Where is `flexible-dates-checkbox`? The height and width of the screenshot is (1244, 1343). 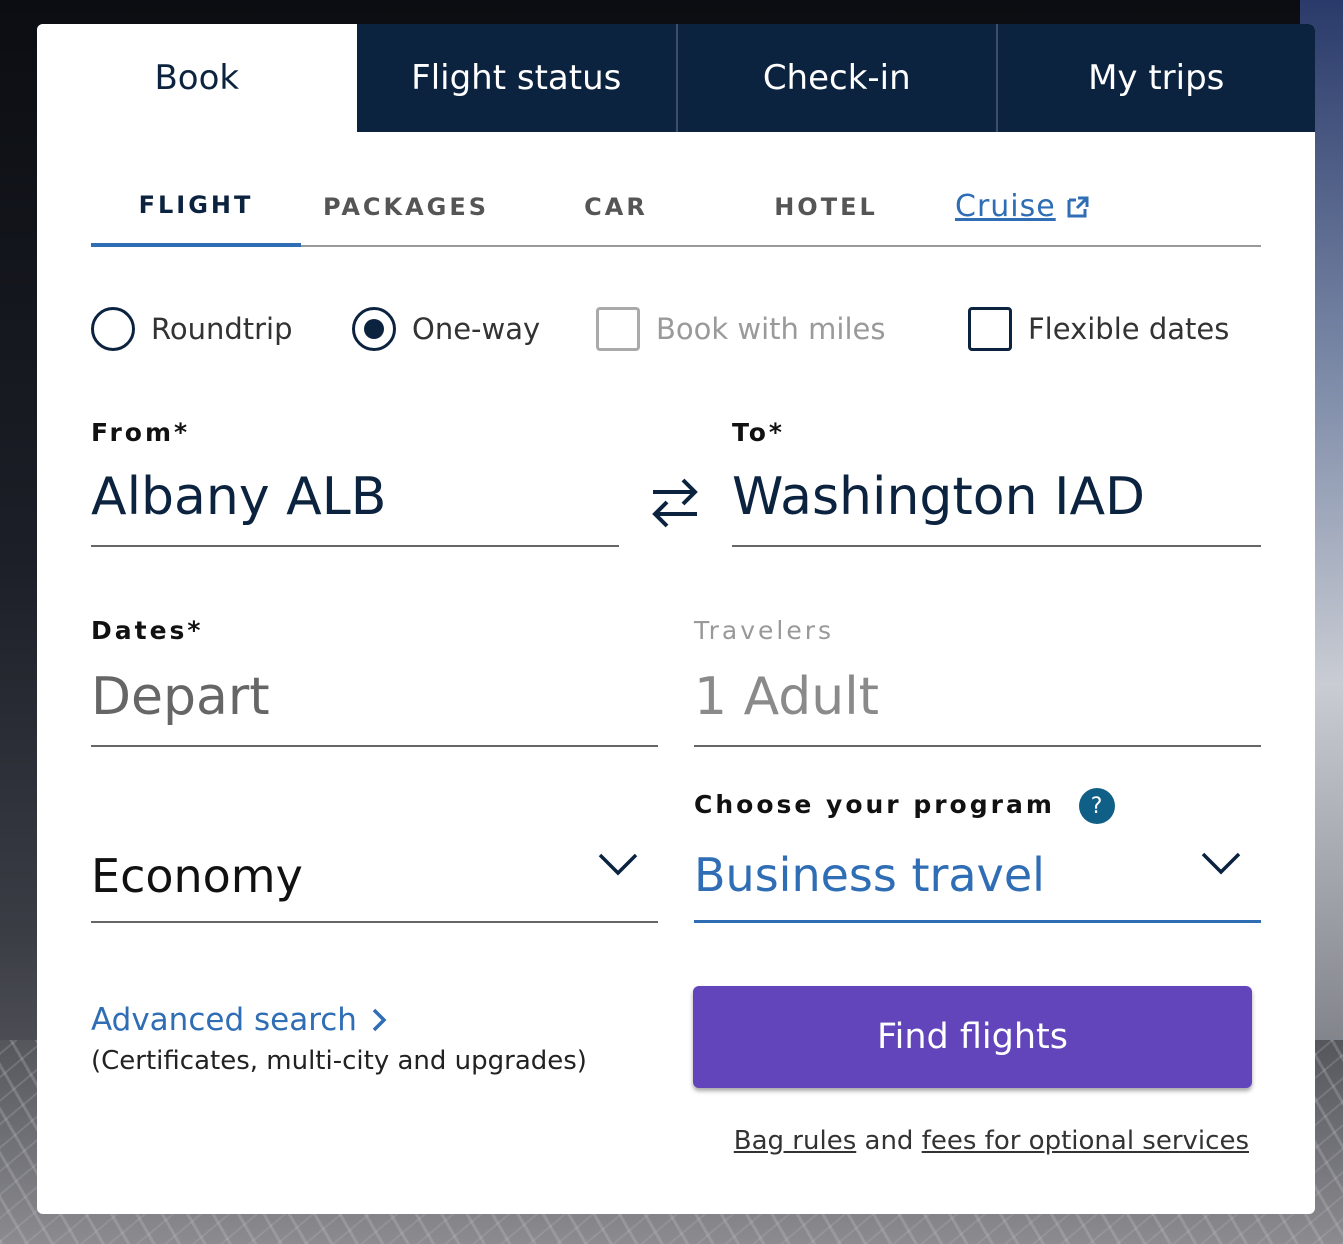
flexible-dates-checkbox is located at coordinates (990, 329).